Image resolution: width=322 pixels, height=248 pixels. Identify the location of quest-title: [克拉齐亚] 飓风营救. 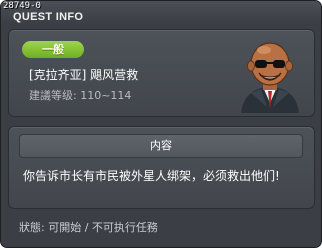
(84, 75).